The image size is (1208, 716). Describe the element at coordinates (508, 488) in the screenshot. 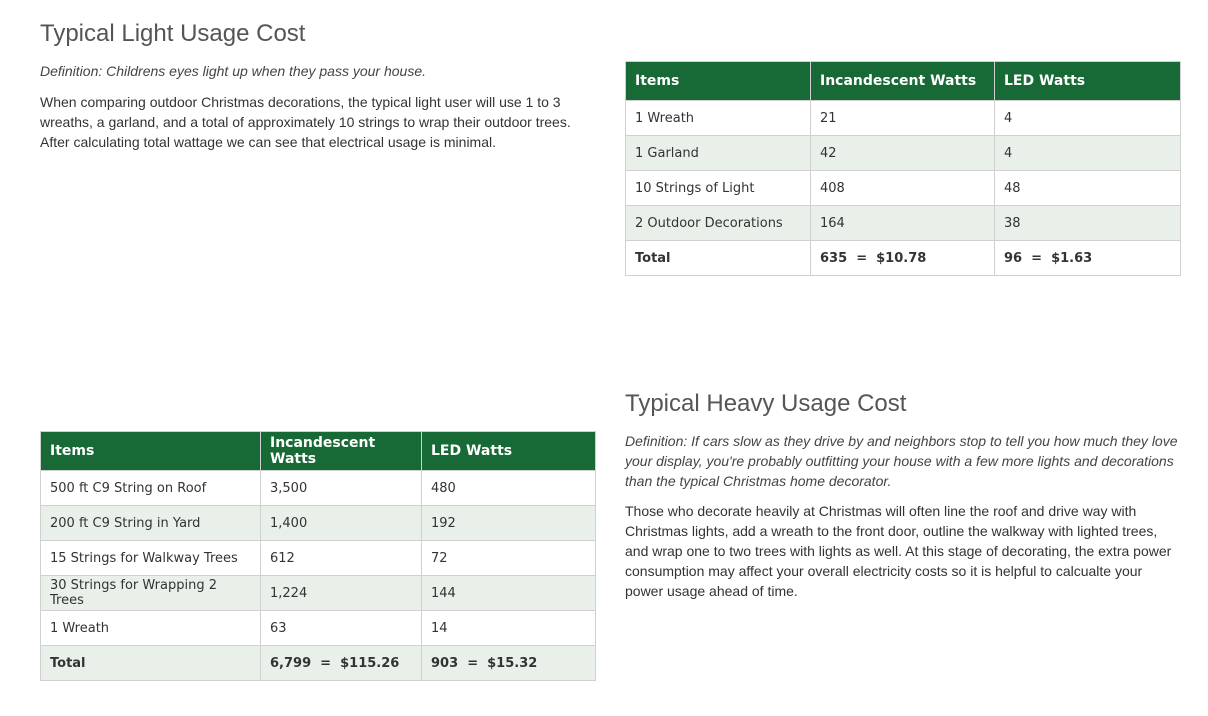

I see `led-cell: 480` at that location.